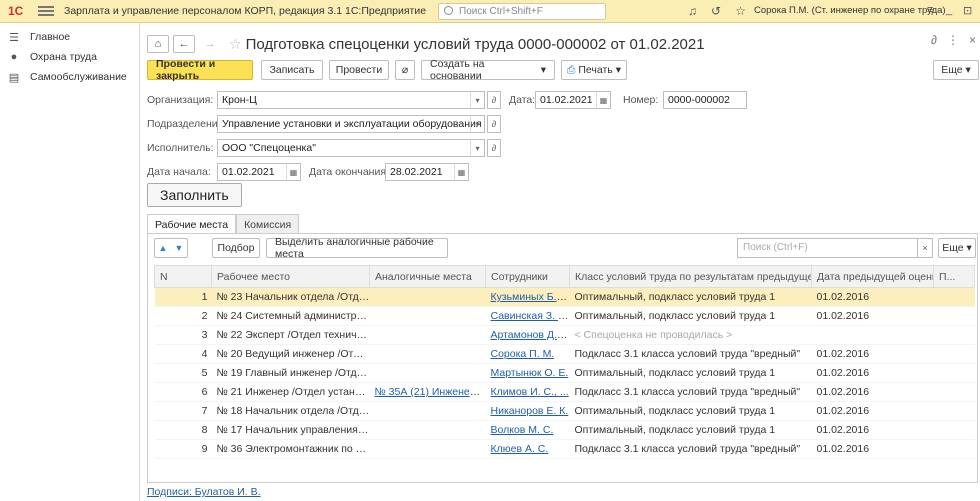 The height and width of the screenshot is (501, 980). I want to click on table-search-input: Поиск (Ctrl+F), so click(828, 248).